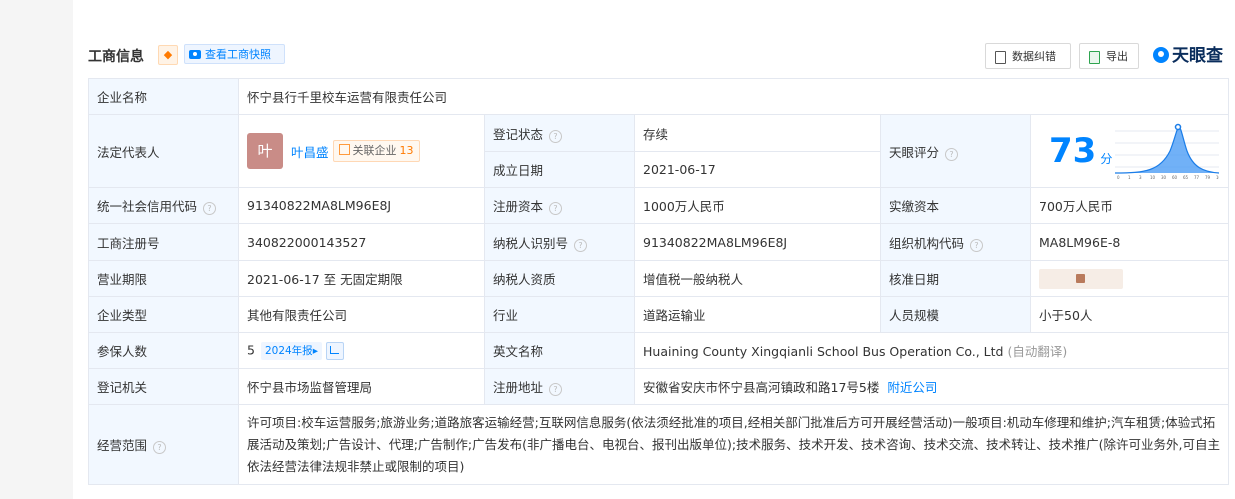 The image size is (1235, 499). What do you see at coordinates (195, 54) in the screenshot?
I see `camera-icon` at bounding box center [195, 54].